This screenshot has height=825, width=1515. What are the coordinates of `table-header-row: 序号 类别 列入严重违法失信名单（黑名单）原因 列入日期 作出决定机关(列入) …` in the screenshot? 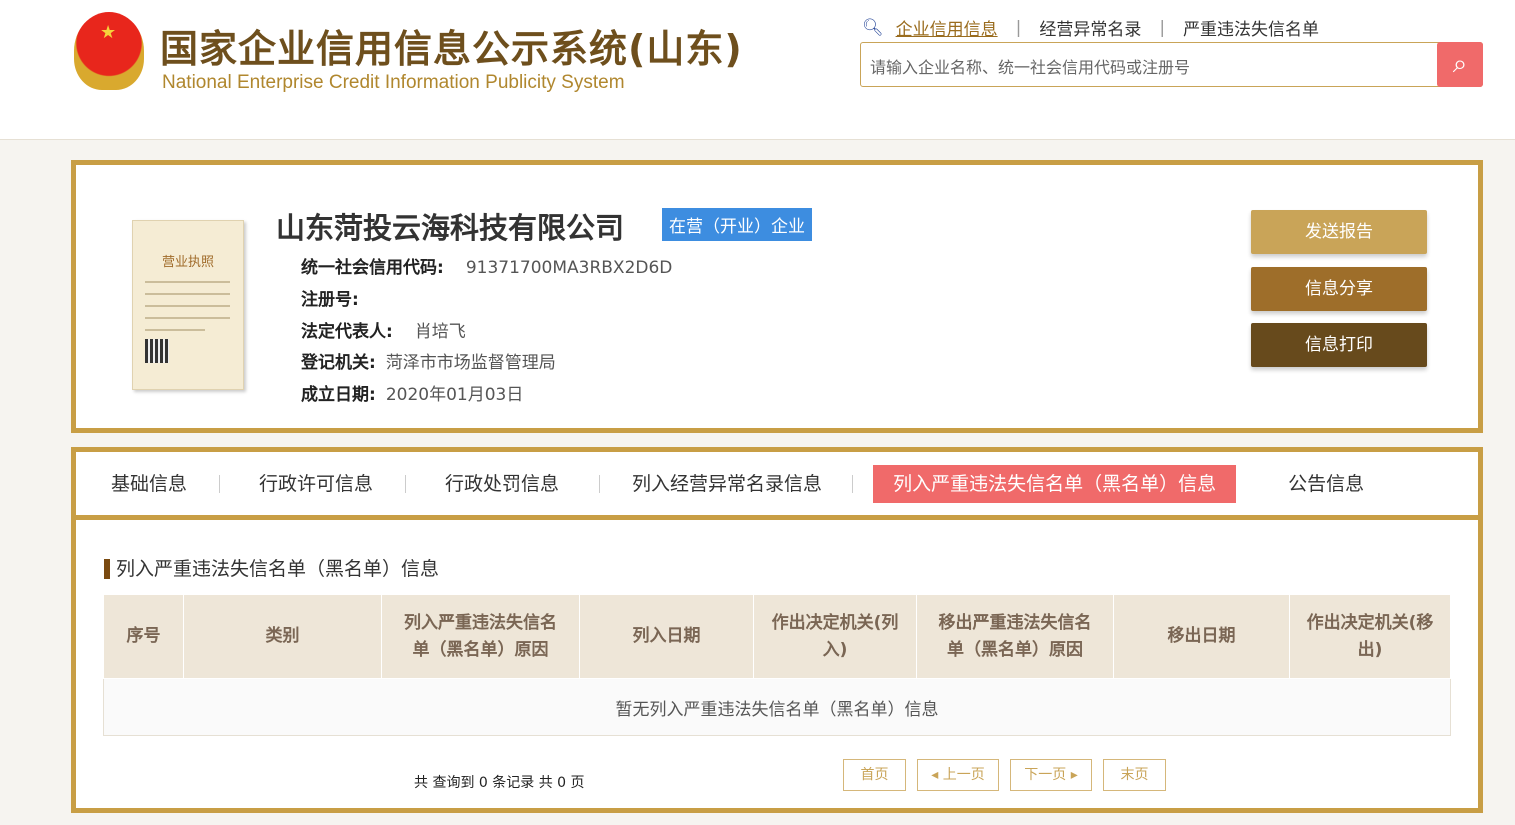 It's located at (777, 636).